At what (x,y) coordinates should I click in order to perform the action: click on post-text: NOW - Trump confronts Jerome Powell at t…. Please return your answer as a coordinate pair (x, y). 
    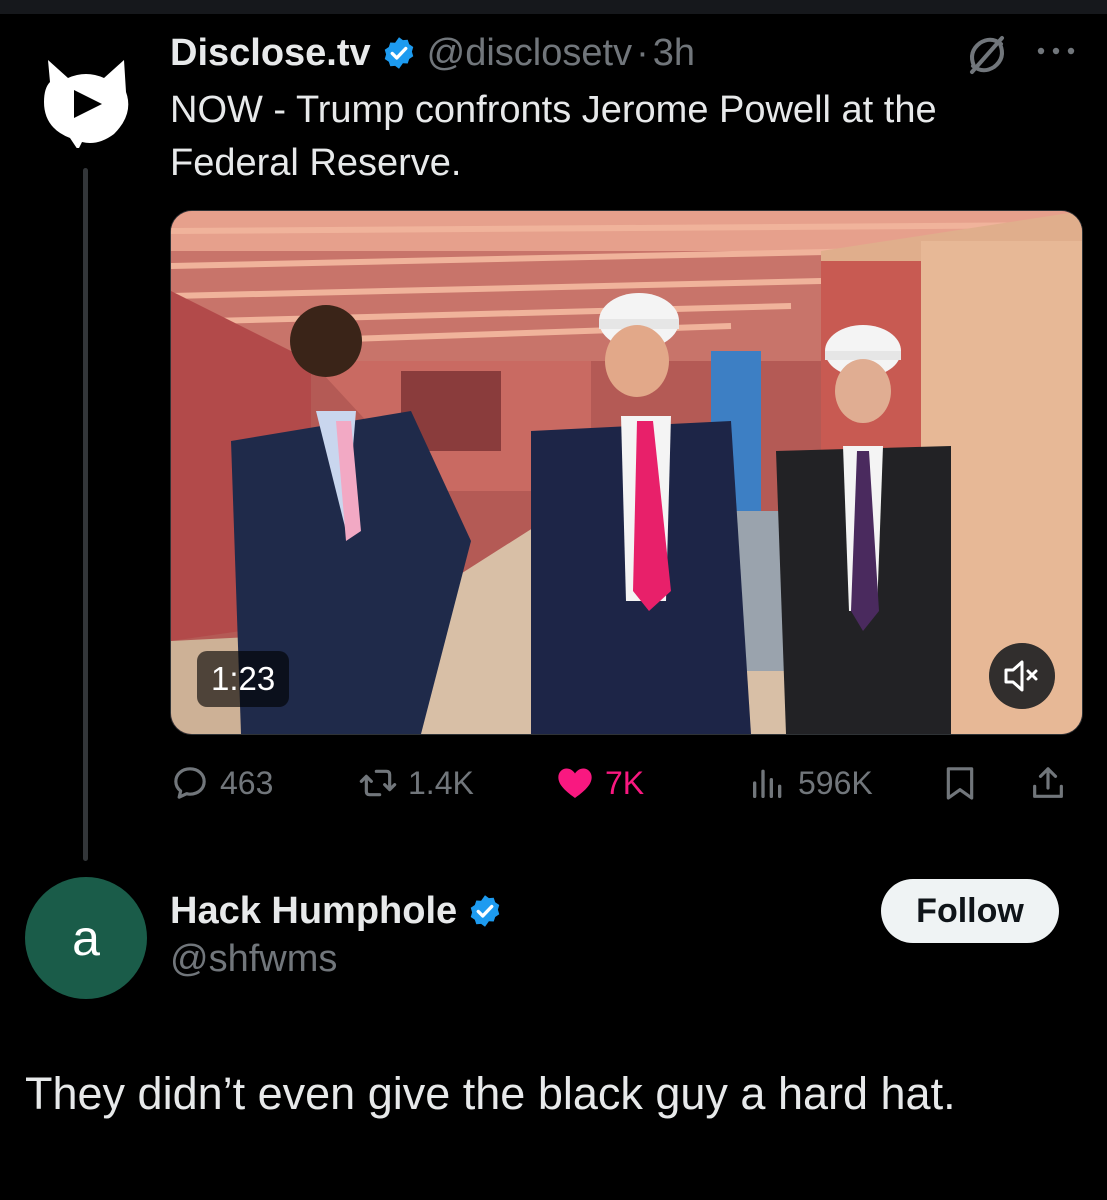
    Looking at the image, I should click on (553, 136).